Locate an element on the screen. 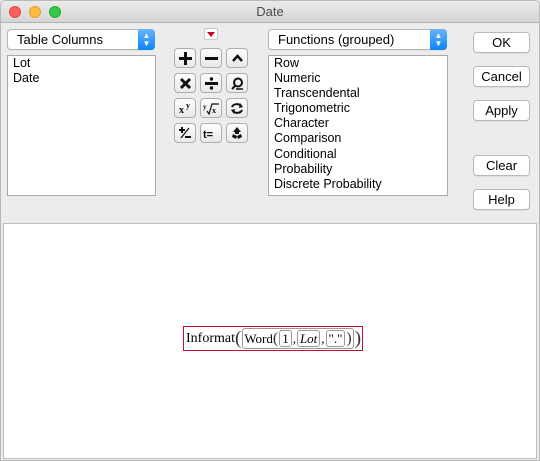 The image size is (540, 461). power-button: xy is located at coordinates (185, 108).